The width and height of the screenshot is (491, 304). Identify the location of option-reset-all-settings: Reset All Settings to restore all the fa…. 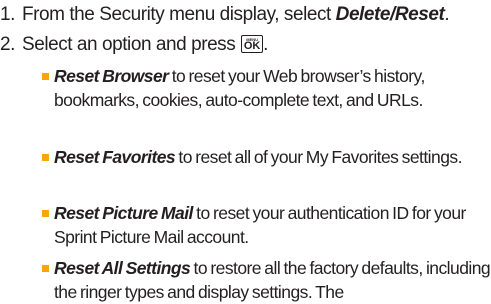
(266, 280).